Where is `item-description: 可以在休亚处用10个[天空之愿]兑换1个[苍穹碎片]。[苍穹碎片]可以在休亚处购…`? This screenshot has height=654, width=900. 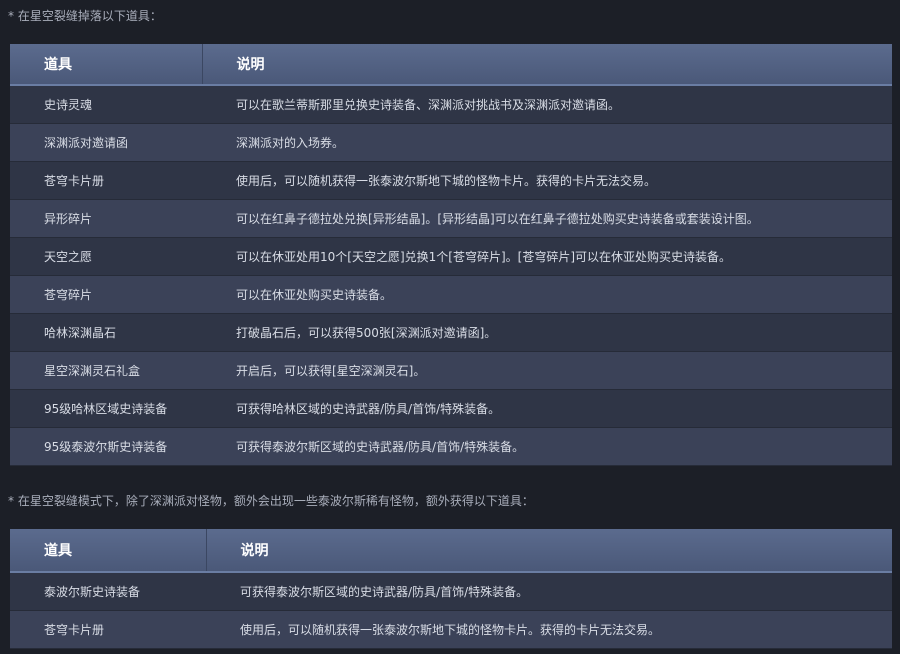
item-description: 可以在休亚处用10个[天空之愿]兑换1个[苍穹碎片]。[苍穹碎片]可以在休亚处购… is located at coordinates (483, 257).